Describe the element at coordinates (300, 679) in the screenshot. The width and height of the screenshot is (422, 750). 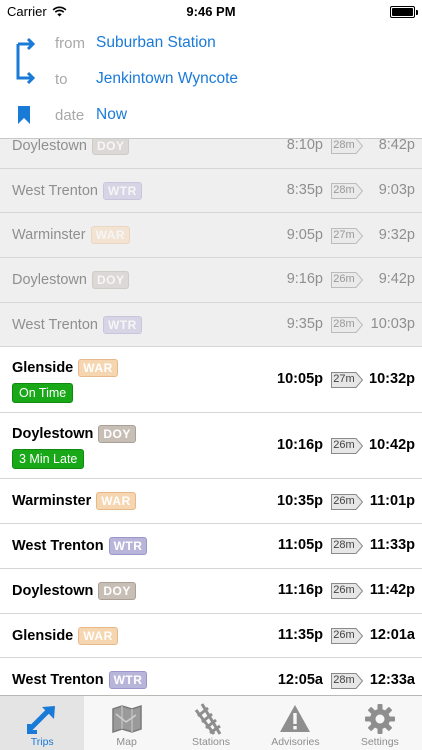
I see `departure-time: 12:05a` at that location.